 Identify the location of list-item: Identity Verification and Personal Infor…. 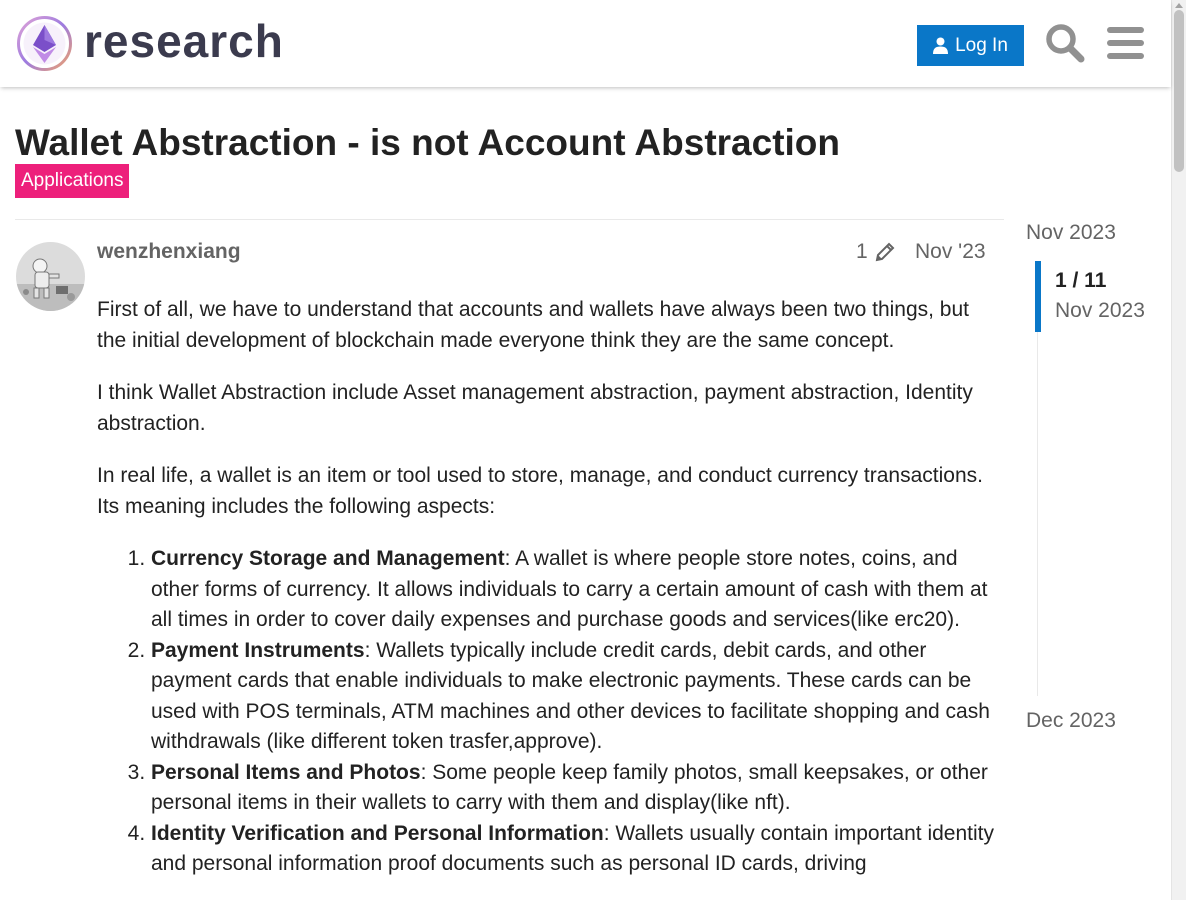
(574, 849).